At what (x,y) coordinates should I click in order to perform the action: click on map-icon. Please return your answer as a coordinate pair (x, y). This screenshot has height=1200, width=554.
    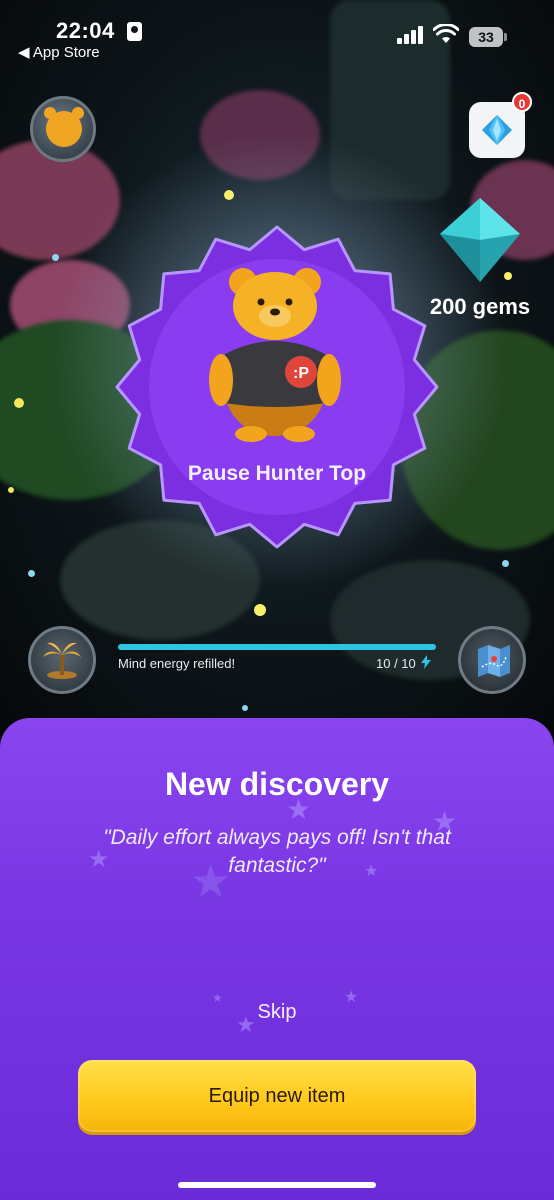
    Looking at the image, I should click on (494, 661).